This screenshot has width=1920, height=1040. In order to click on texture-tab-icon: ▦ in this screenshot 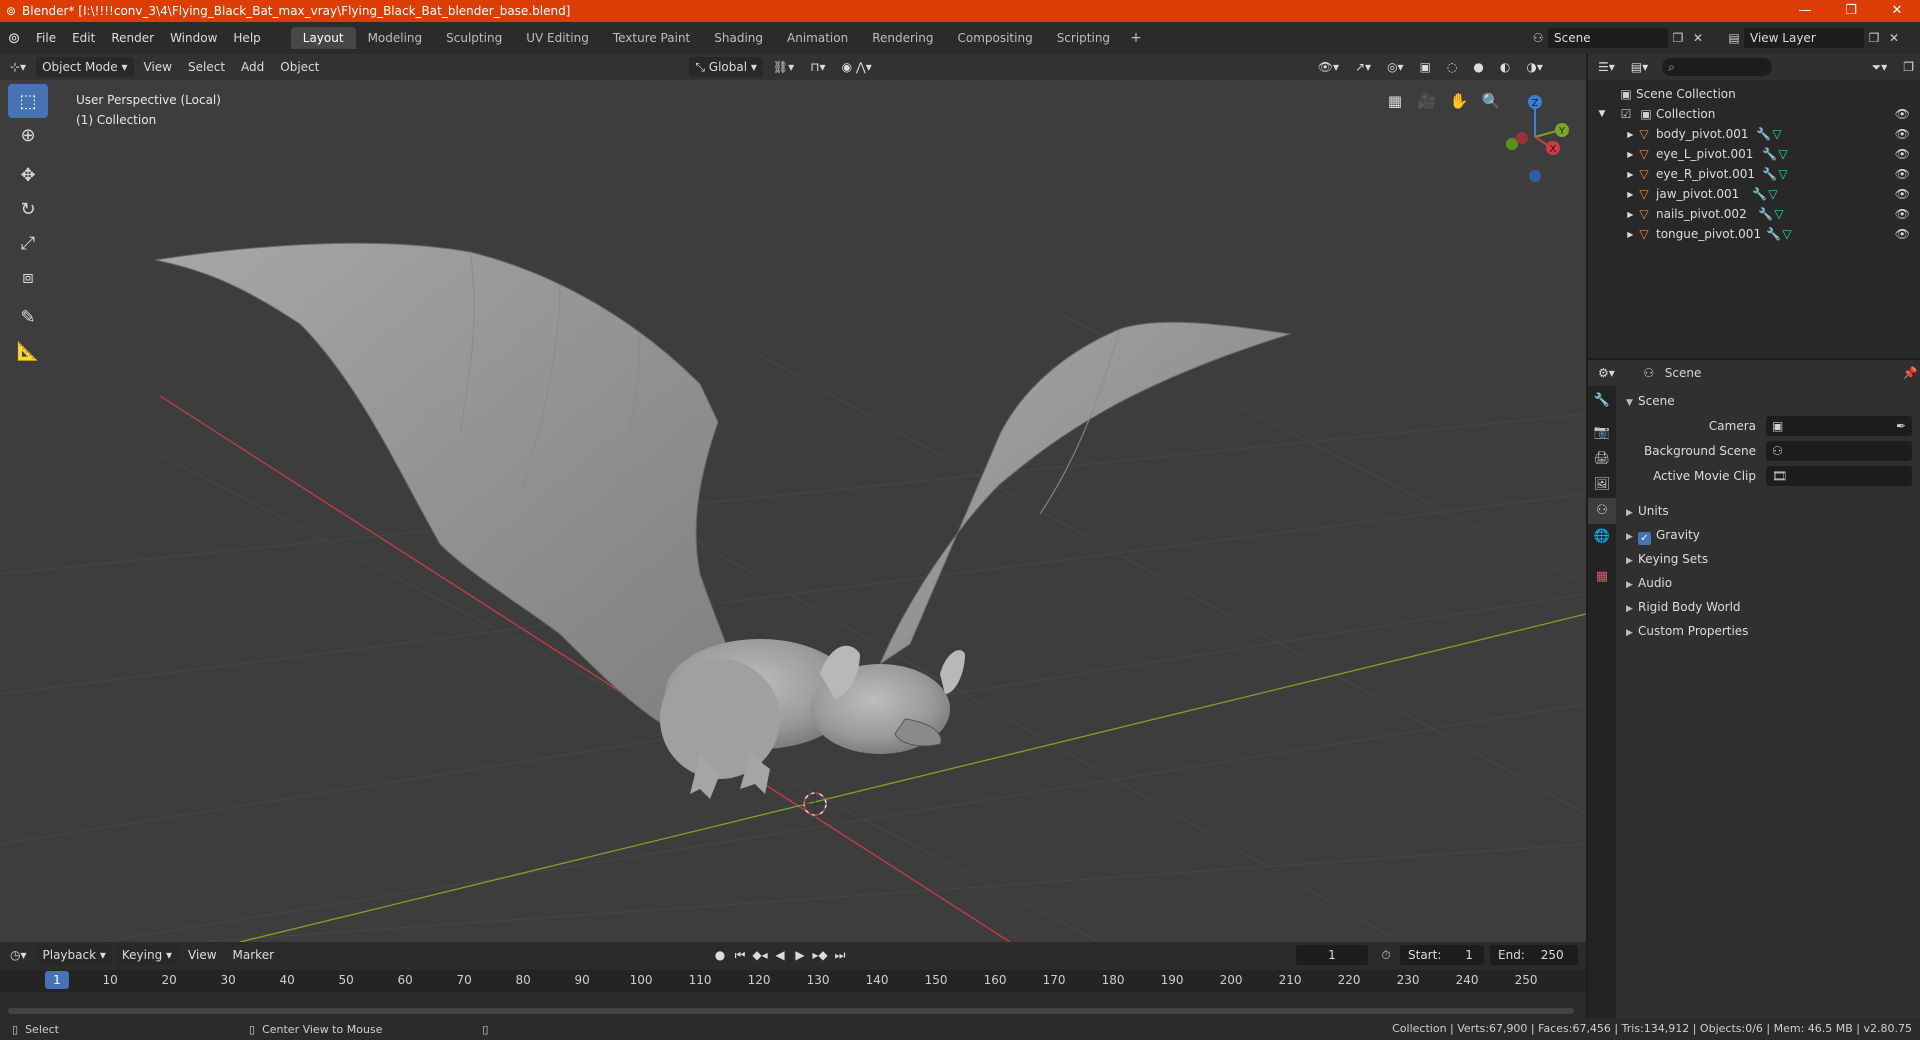, I will do `click(1602, 577)`.